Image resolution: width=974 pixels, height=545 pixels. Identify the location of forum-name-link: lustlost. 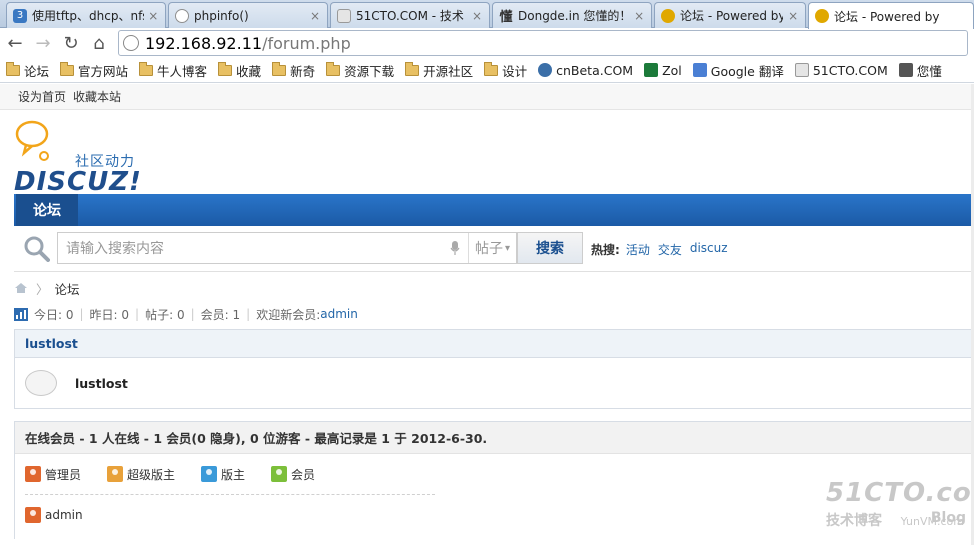
(101, 383).